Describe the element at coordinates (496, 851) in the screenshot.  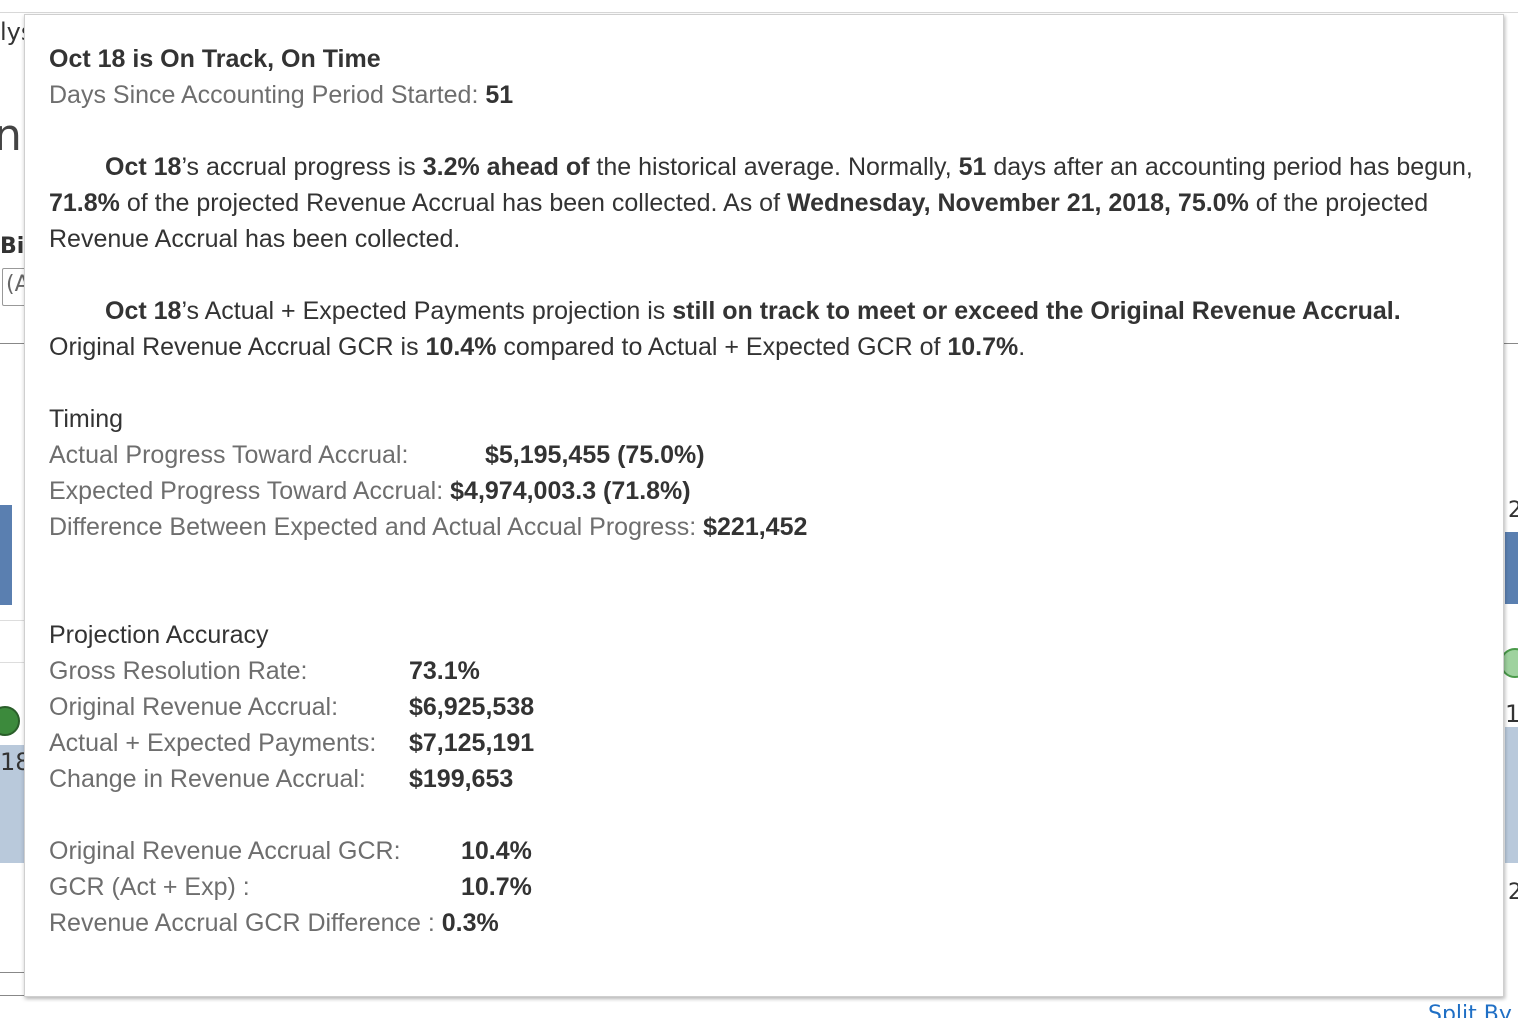
I see `gcr-value: 10.4%` at that location.